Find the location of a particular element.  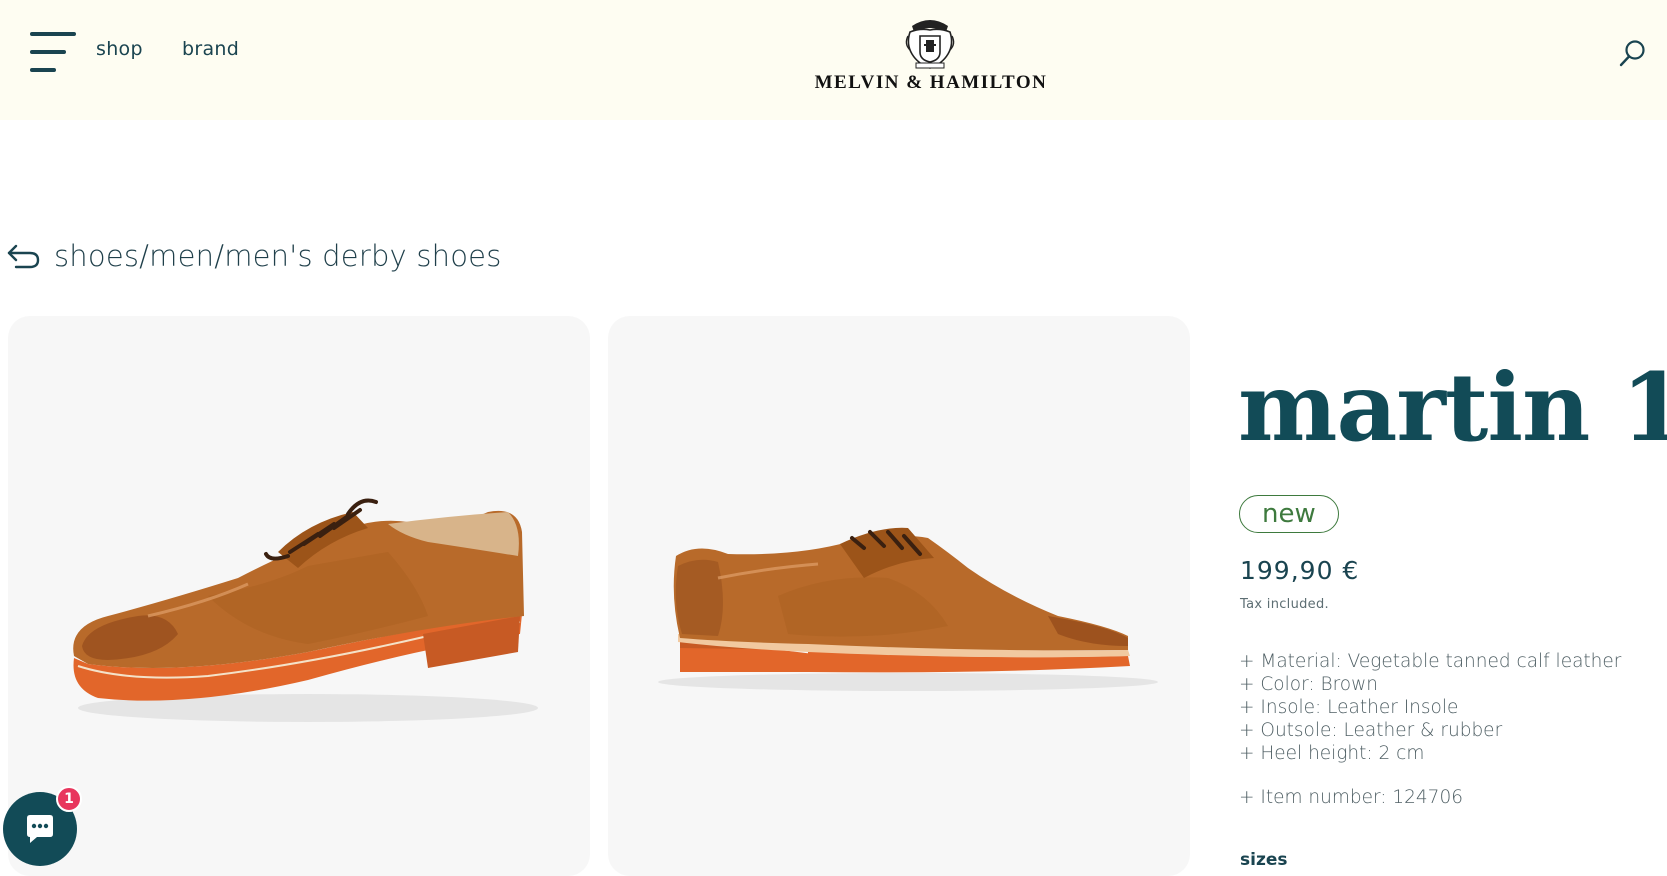

chat-notification-badge: 1 is located at coordinates (69, 799).